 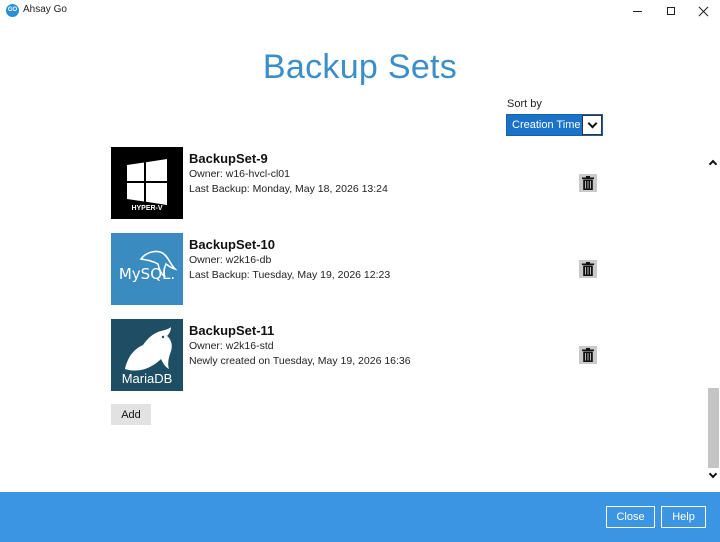 What do you see at coordinates (147, 208) in the screenshot?
I see `hyper-v-caption: HYPER-V` at bounding box center [147, 208].